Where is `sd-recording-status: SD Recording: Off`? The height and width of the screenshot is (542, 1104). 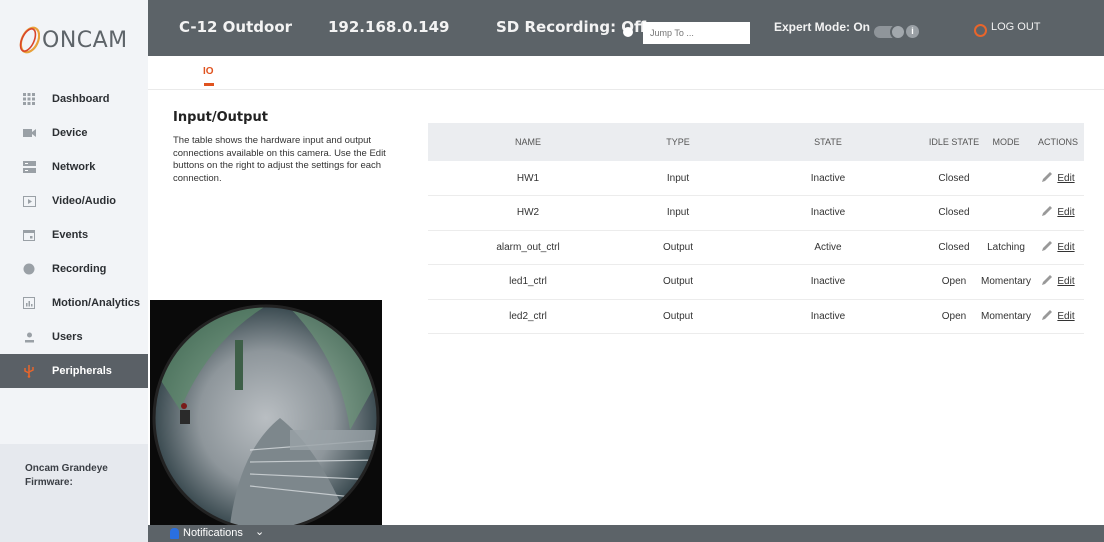 sd-recording-status: SD Recording: Off is located at coordinates (571, 27).